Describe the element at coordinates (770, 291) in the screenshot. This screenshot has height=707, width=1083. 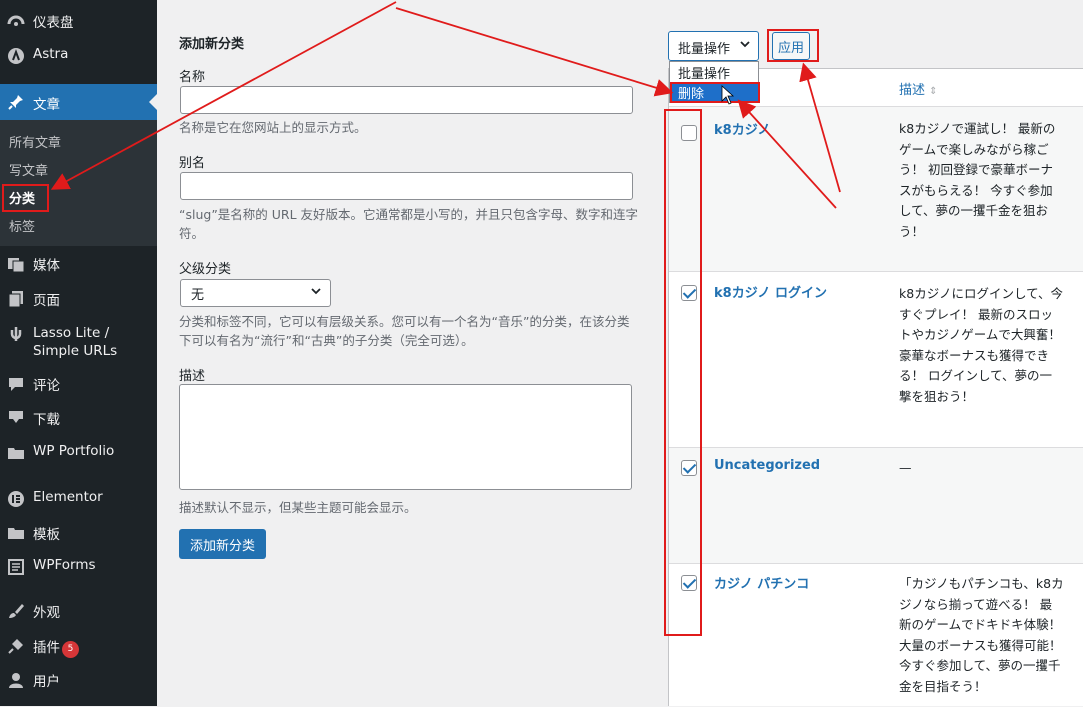
I see `category-name-link: k8カジノ ログイン` at that location.